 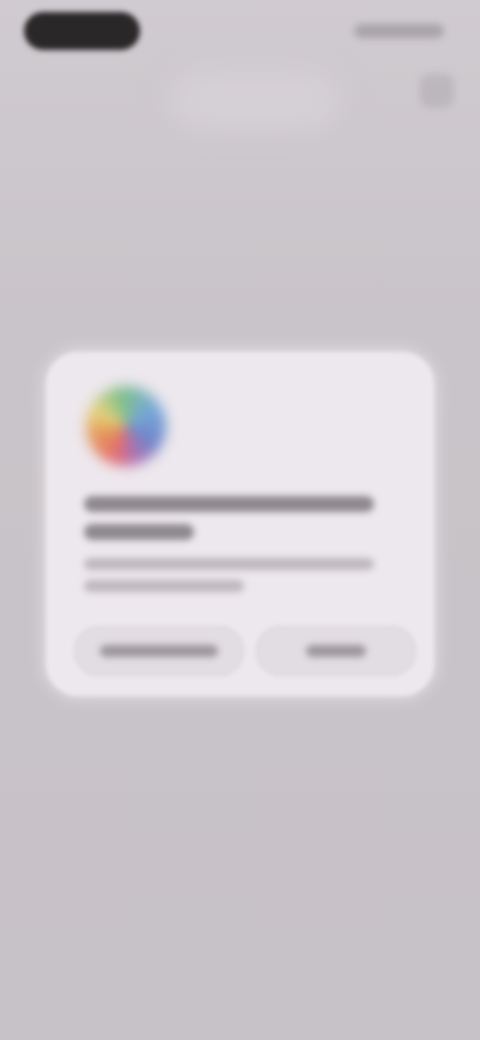 What do you see at coordinates (229, 564) in the screenshot?
I see `dialog-message` at bounding box center [229, 564].